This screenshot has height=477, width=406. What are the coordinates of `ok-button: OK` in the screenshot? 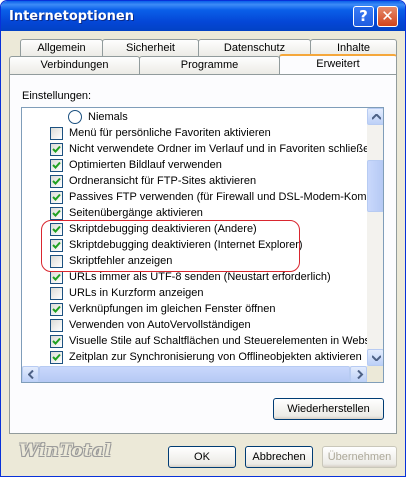 It's located at (202, 457).